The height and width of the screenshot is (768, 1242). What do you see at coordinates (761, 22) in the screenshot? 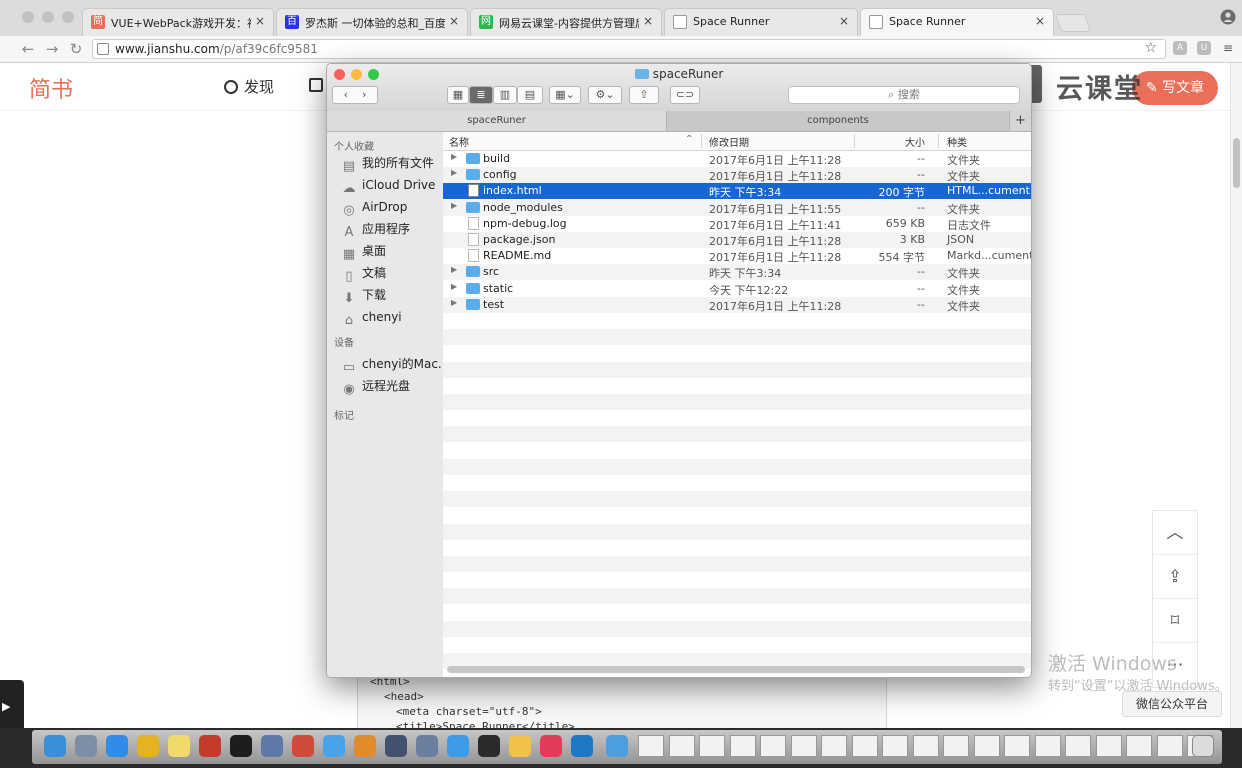
I see `browser-tab-4: Space Runner ×` at bounding box center [761, 22].